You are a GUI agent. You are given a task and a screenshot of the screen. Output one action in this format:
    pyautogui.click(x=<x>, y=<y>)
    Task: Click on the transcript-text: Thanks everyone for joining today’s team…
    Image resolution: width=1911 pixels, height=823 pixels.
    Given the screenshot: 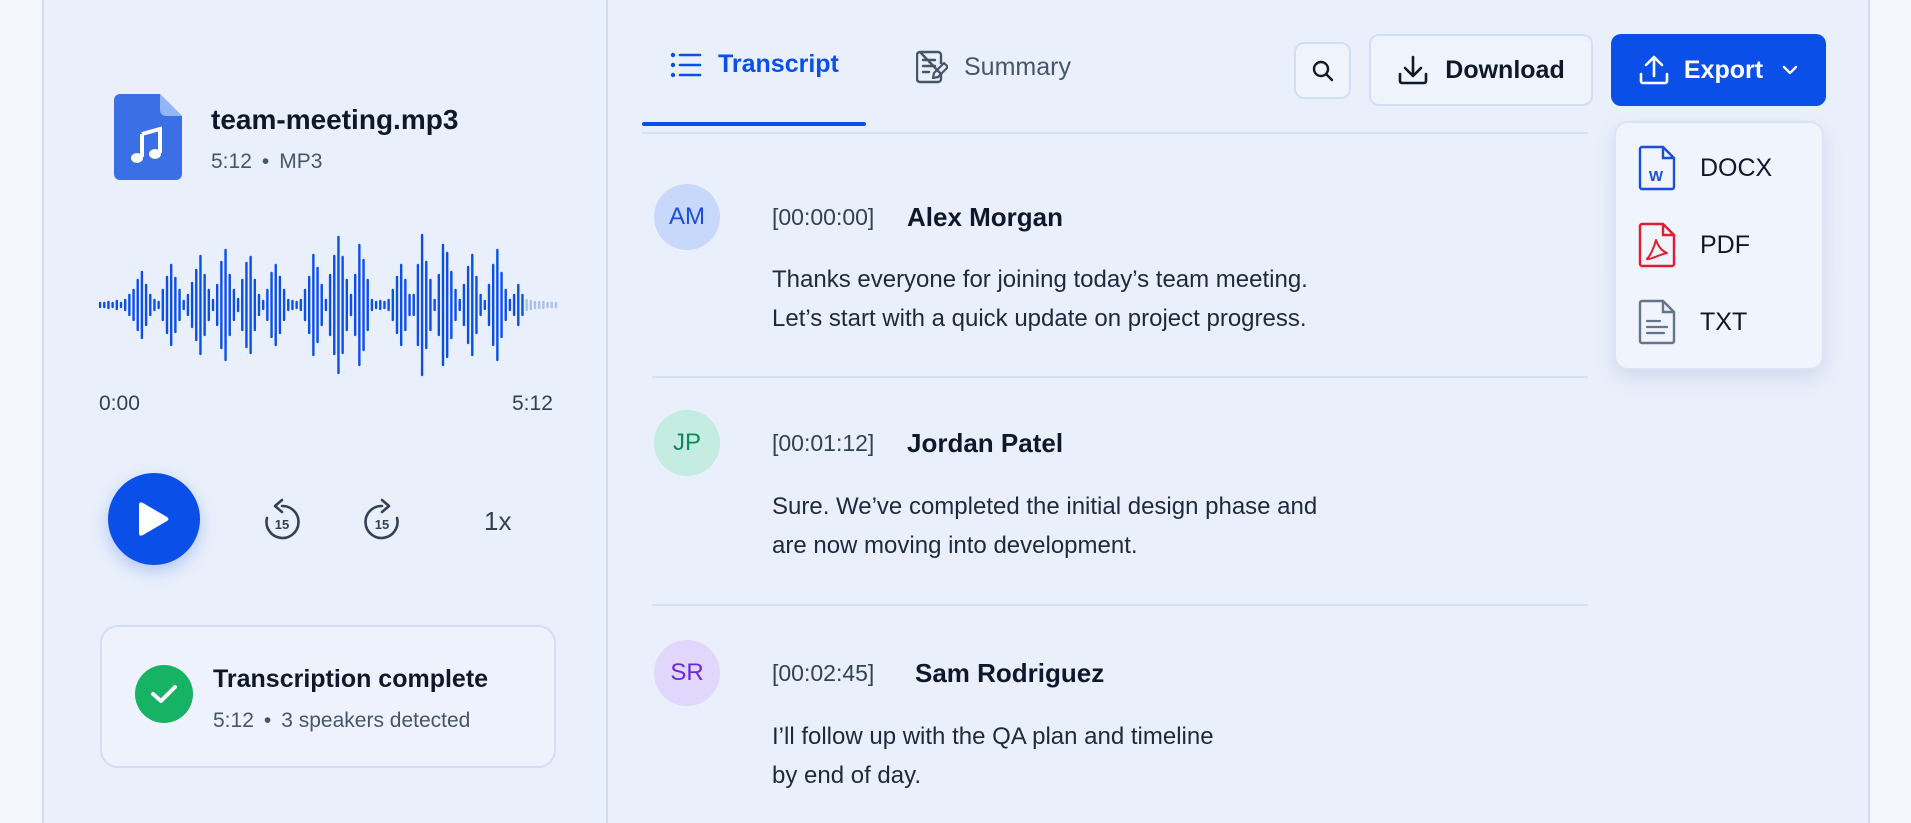 What is the action you would take?
    pyautogui.click(x=1092, y=299)
    